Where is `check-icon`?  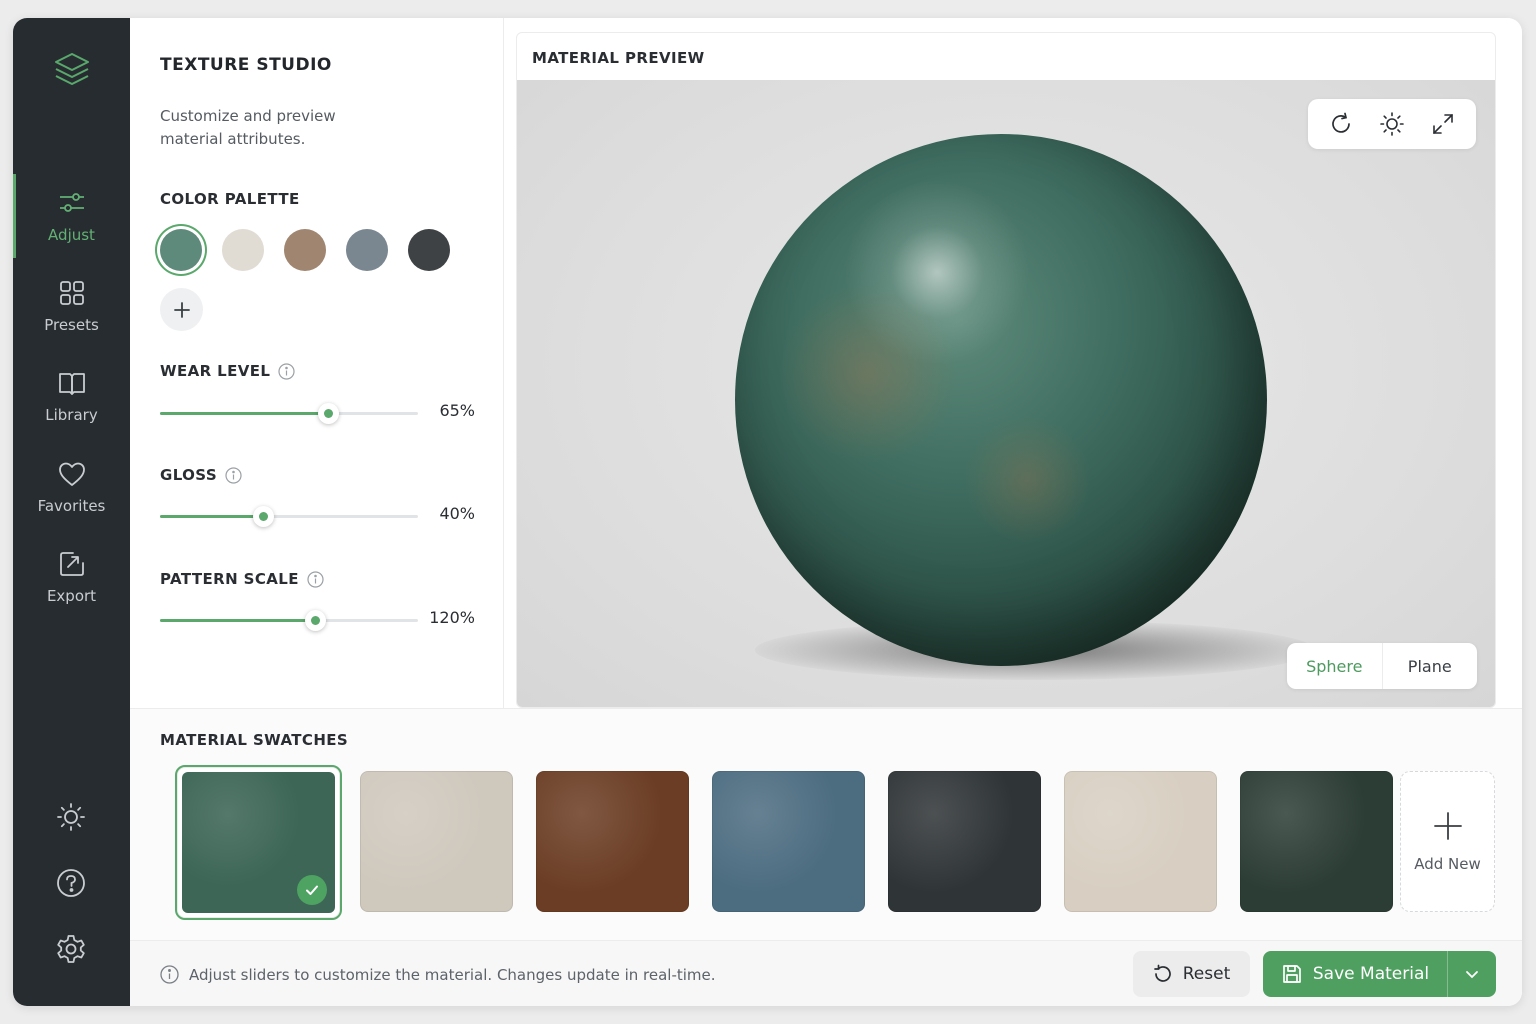
check-icon is located at coordinates (312, 890).